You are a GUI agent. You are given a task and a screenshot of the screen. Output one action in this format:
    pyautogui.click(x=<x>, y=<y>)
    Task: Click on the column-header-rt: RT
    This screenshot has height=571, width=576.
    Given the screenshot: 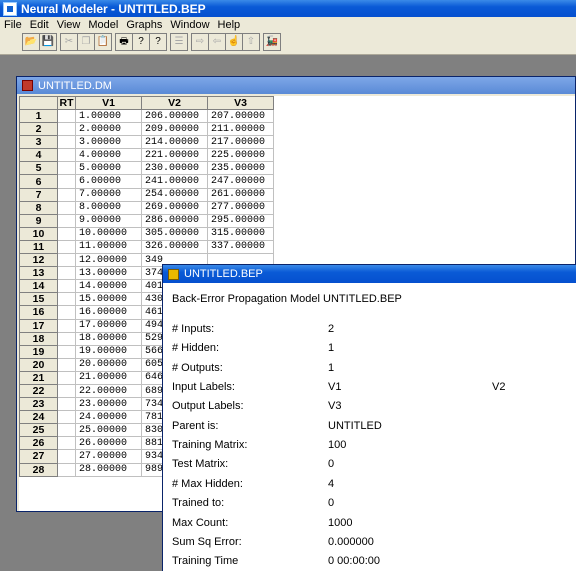 What is the action you would take?
    pyautogui.click(x=66, y=103)
    